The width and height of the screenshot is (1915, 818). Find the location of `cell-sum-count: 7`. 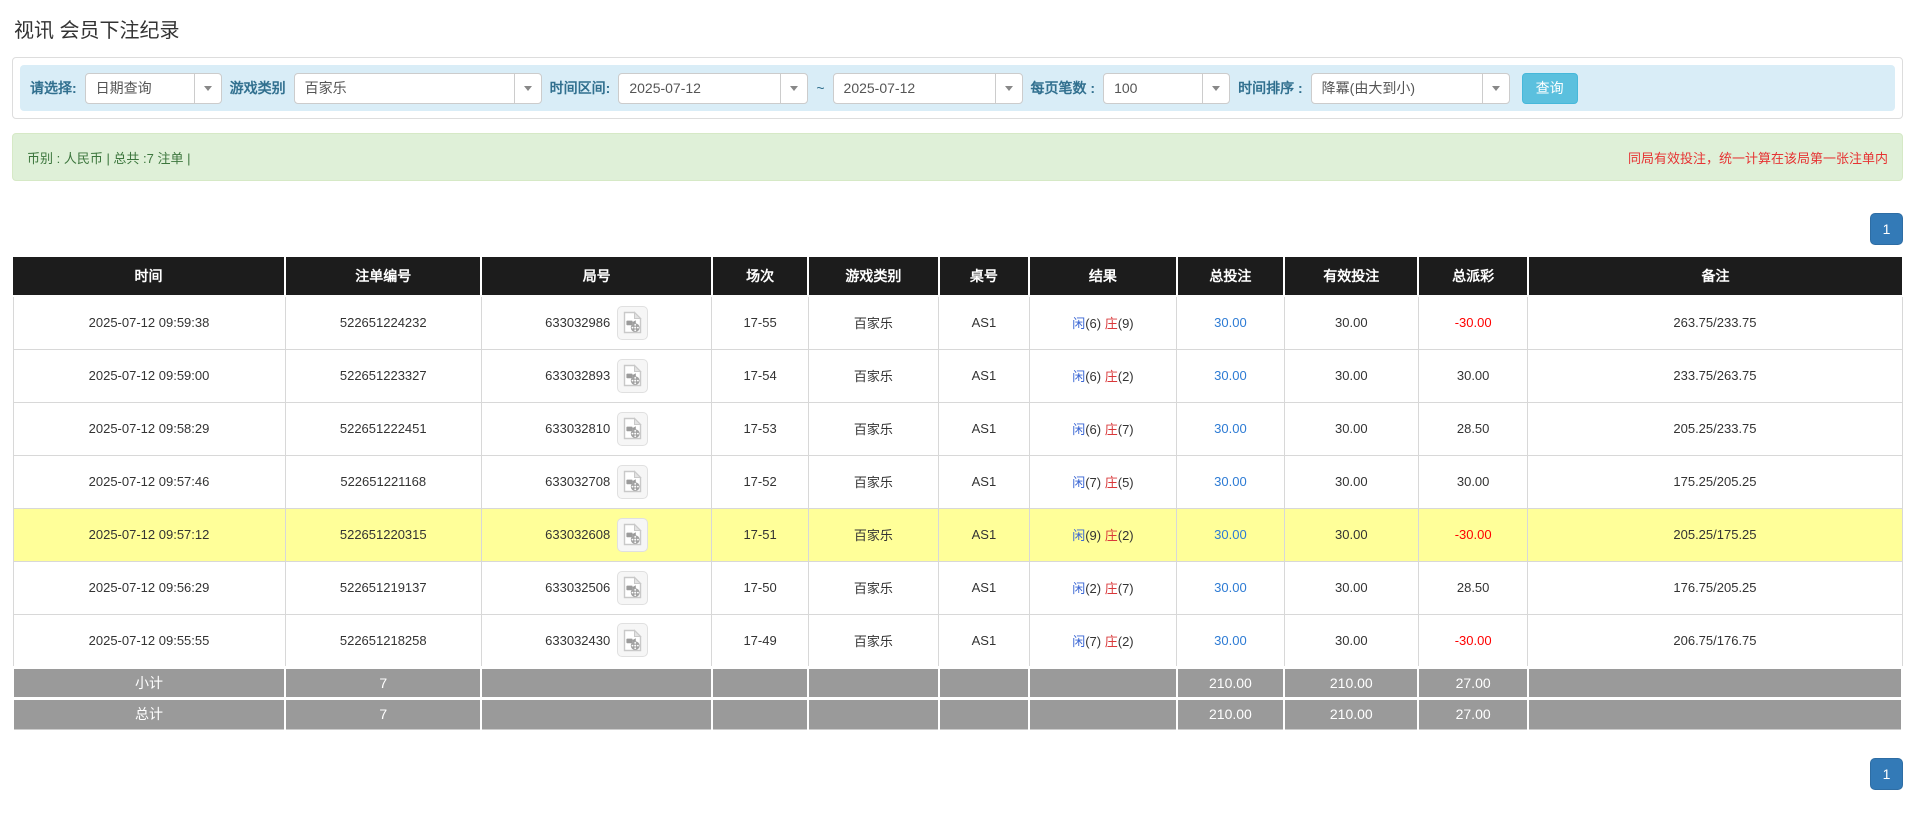

cell-sum-count: 7 is located at coordinates (383, 682).